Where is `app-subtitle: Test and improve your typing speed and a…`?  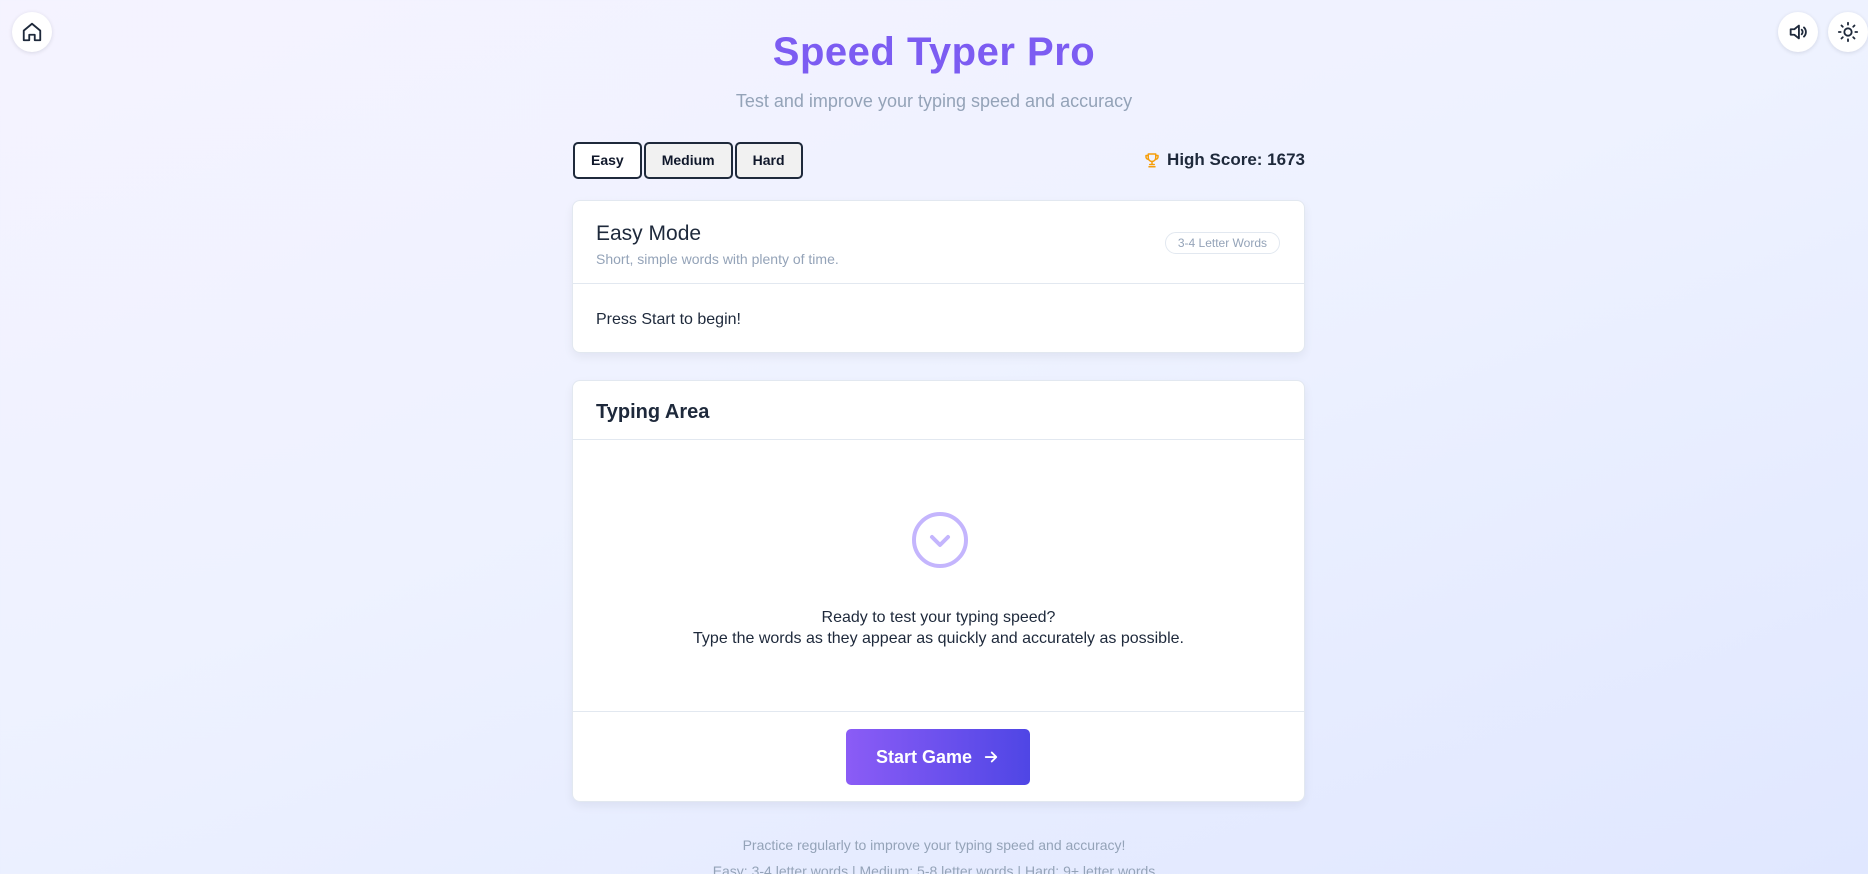 app-subtitle: Test and improve your typing speed and a… is located at coordinates (934, 101).